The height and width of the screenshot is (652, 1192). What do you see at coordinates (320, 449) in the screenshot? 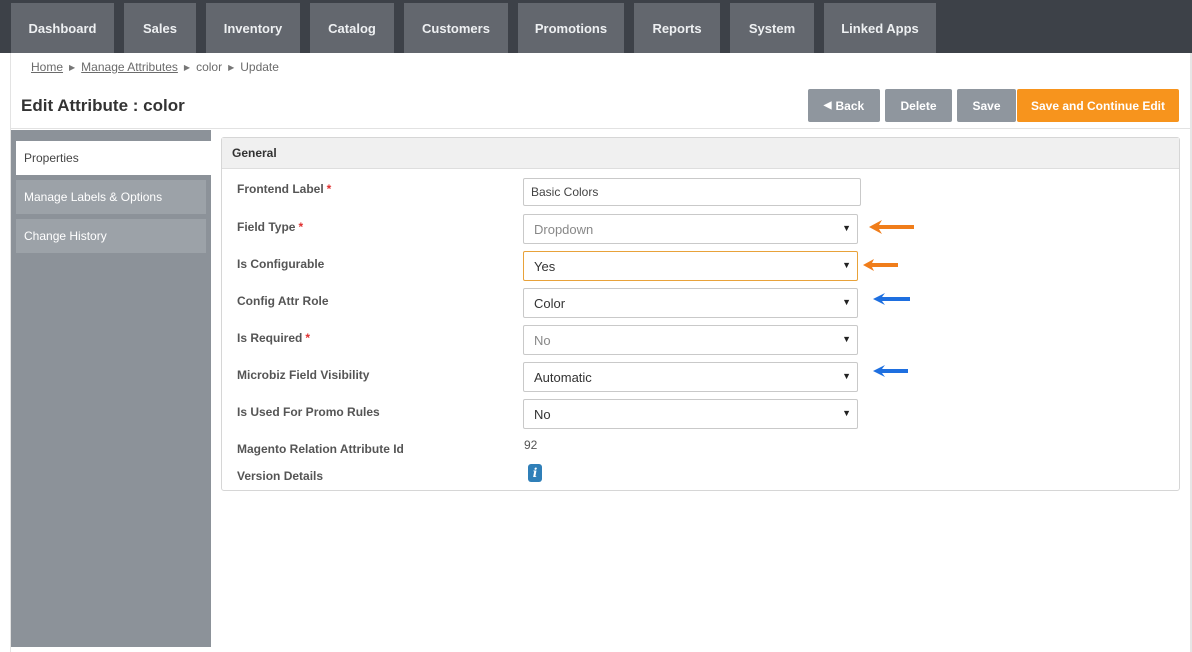
I see `magento-relation-label: Magento Relation Attribute Id` at bounding box center [320, 449].